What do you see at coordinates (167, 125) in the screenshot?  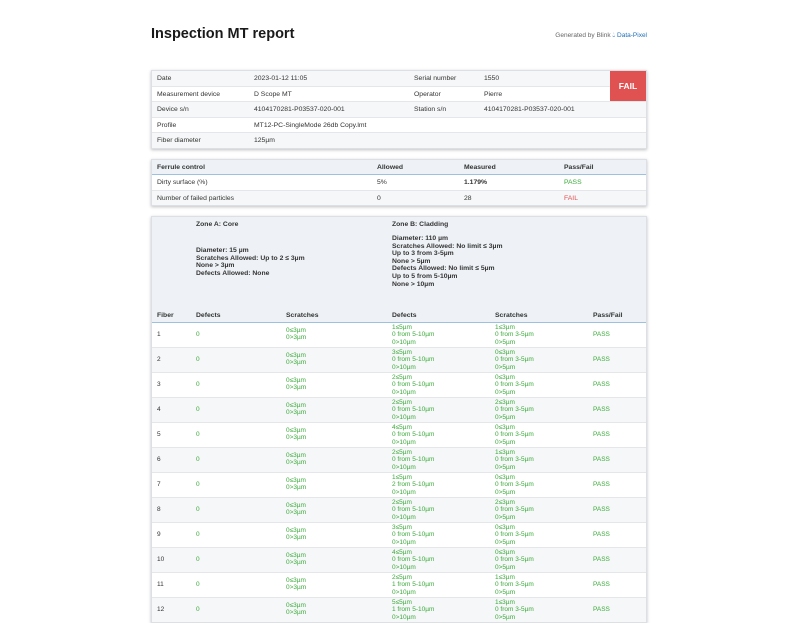 I see `meta-label: Profile` at bounding box center [167, 125].